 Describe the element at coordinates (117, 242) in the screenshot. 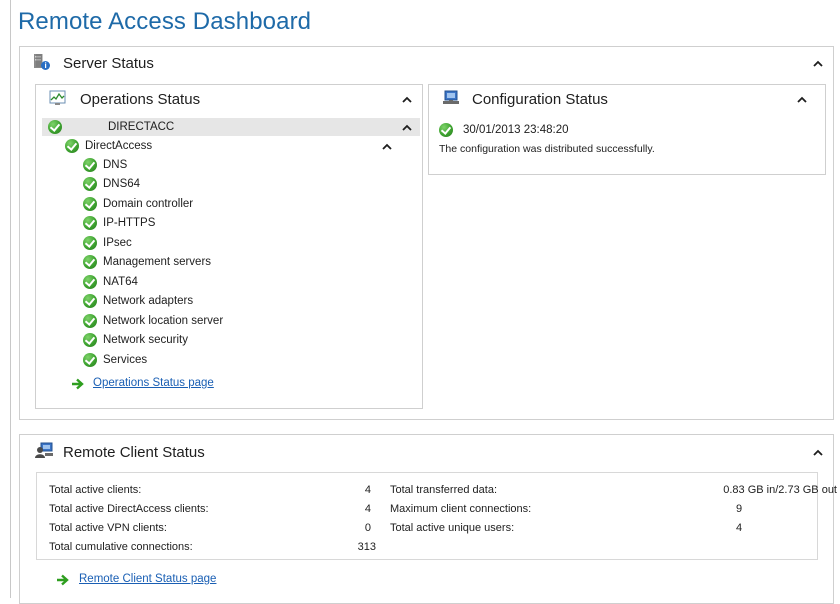

I see `tree-item-label: IPsec` at that location.